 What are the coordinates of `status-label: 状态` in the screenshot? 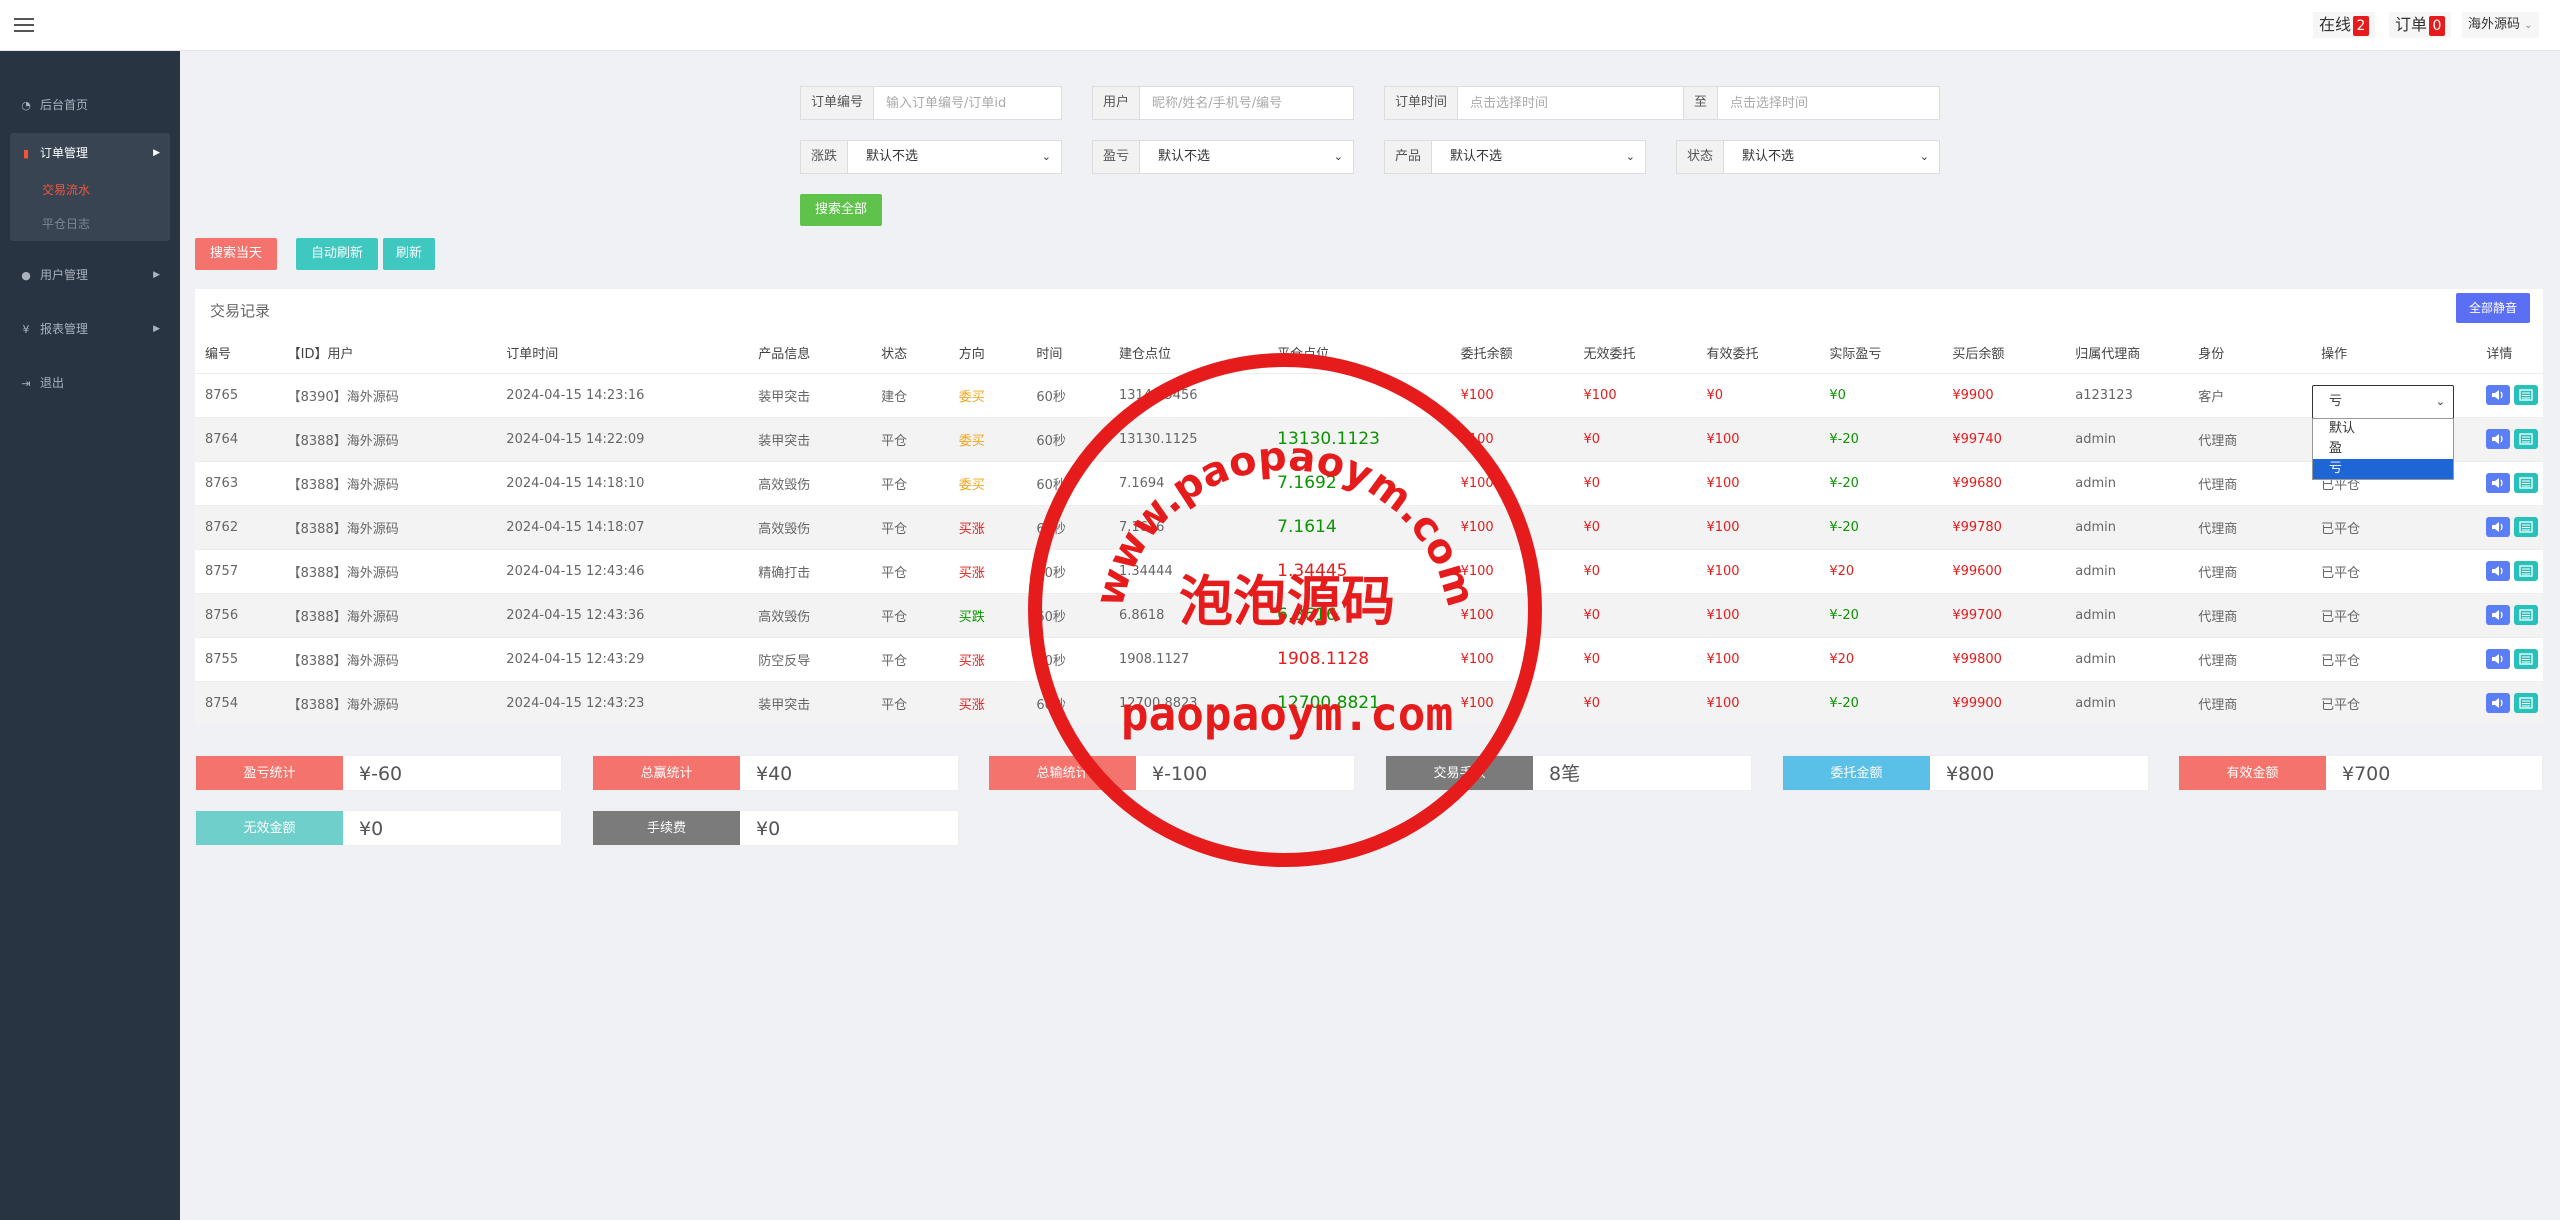 It's located at (1701, 157).